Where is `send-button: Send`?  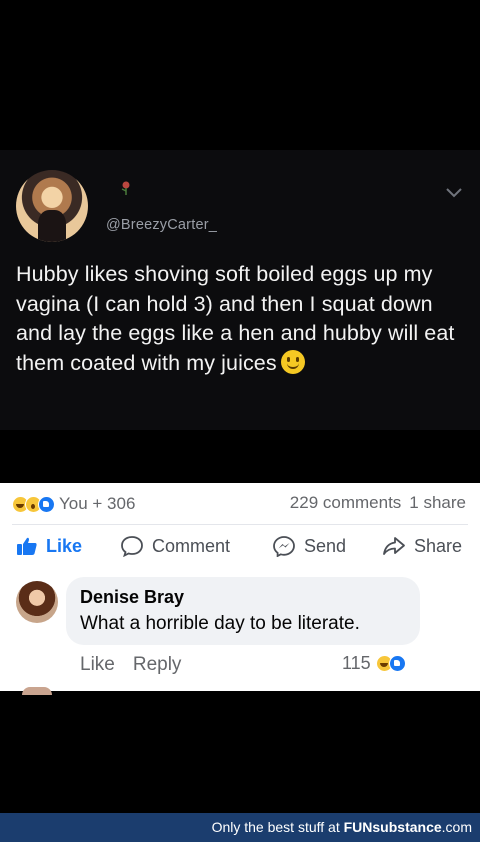 send-button: Send is located at coordinates (309, 546).